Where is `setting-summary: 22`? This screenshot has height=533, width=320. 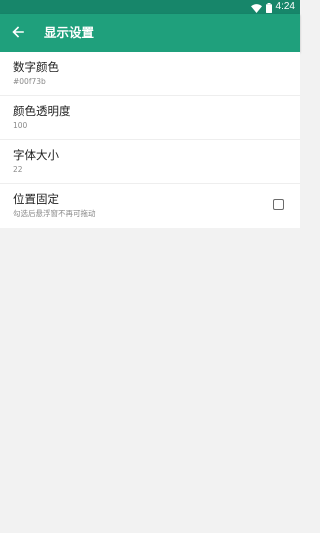 setting-summary: 22 is located at coordinates (18, 169).